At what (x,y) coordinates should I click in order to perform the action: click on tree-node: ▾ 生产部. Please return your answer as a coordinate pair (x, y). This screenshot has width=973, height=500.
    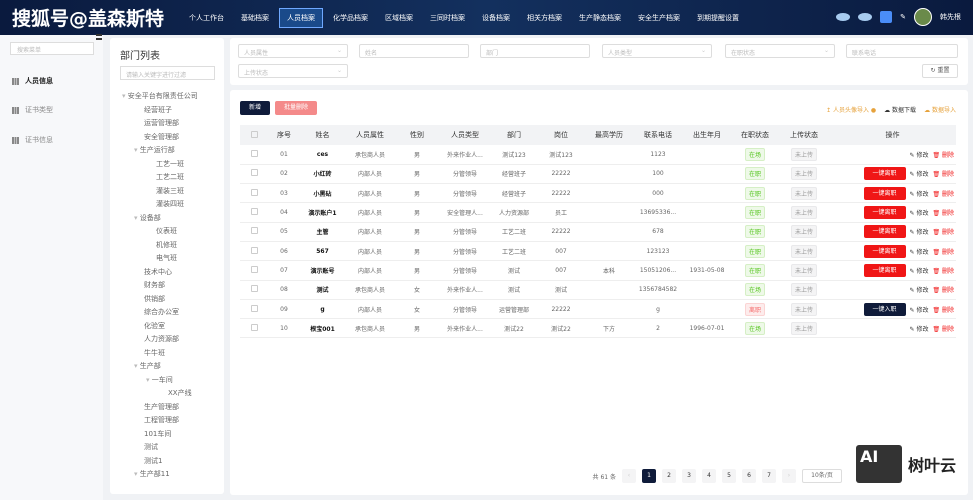
    Looking at the image, I should click on (167, 367).